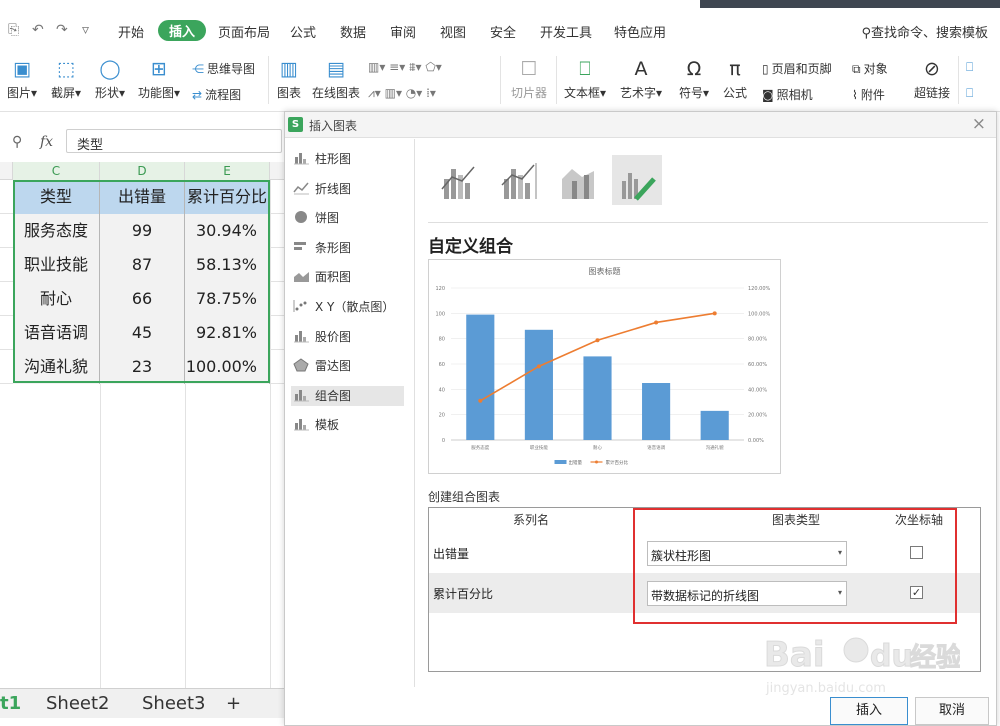 Image resolution: width=1000 pixels, height=726 pixels. Describe the element at coordinates (747, 593) in the screenshot. I see `chart-type-select: 带数据标记的折线图 ▾` at that location.